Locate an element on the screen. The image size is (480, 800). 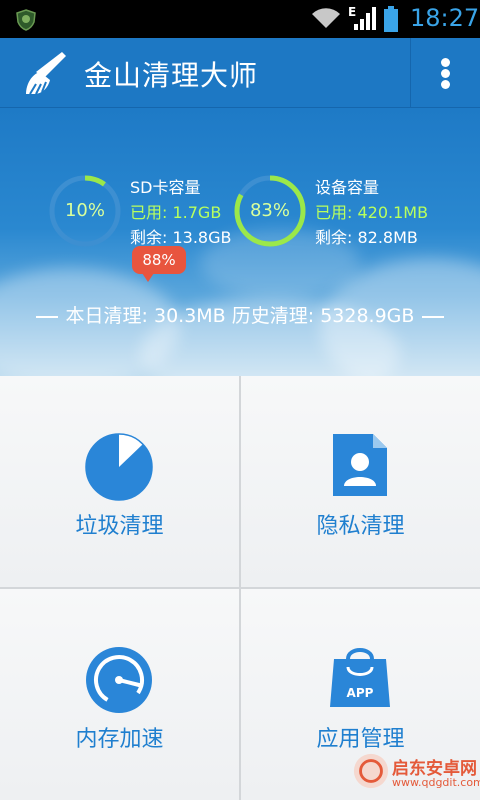
sd-stats: SD卡容量 已用: 1.7GB 剩余: 13.8GB is located at coordinates (180, 212).